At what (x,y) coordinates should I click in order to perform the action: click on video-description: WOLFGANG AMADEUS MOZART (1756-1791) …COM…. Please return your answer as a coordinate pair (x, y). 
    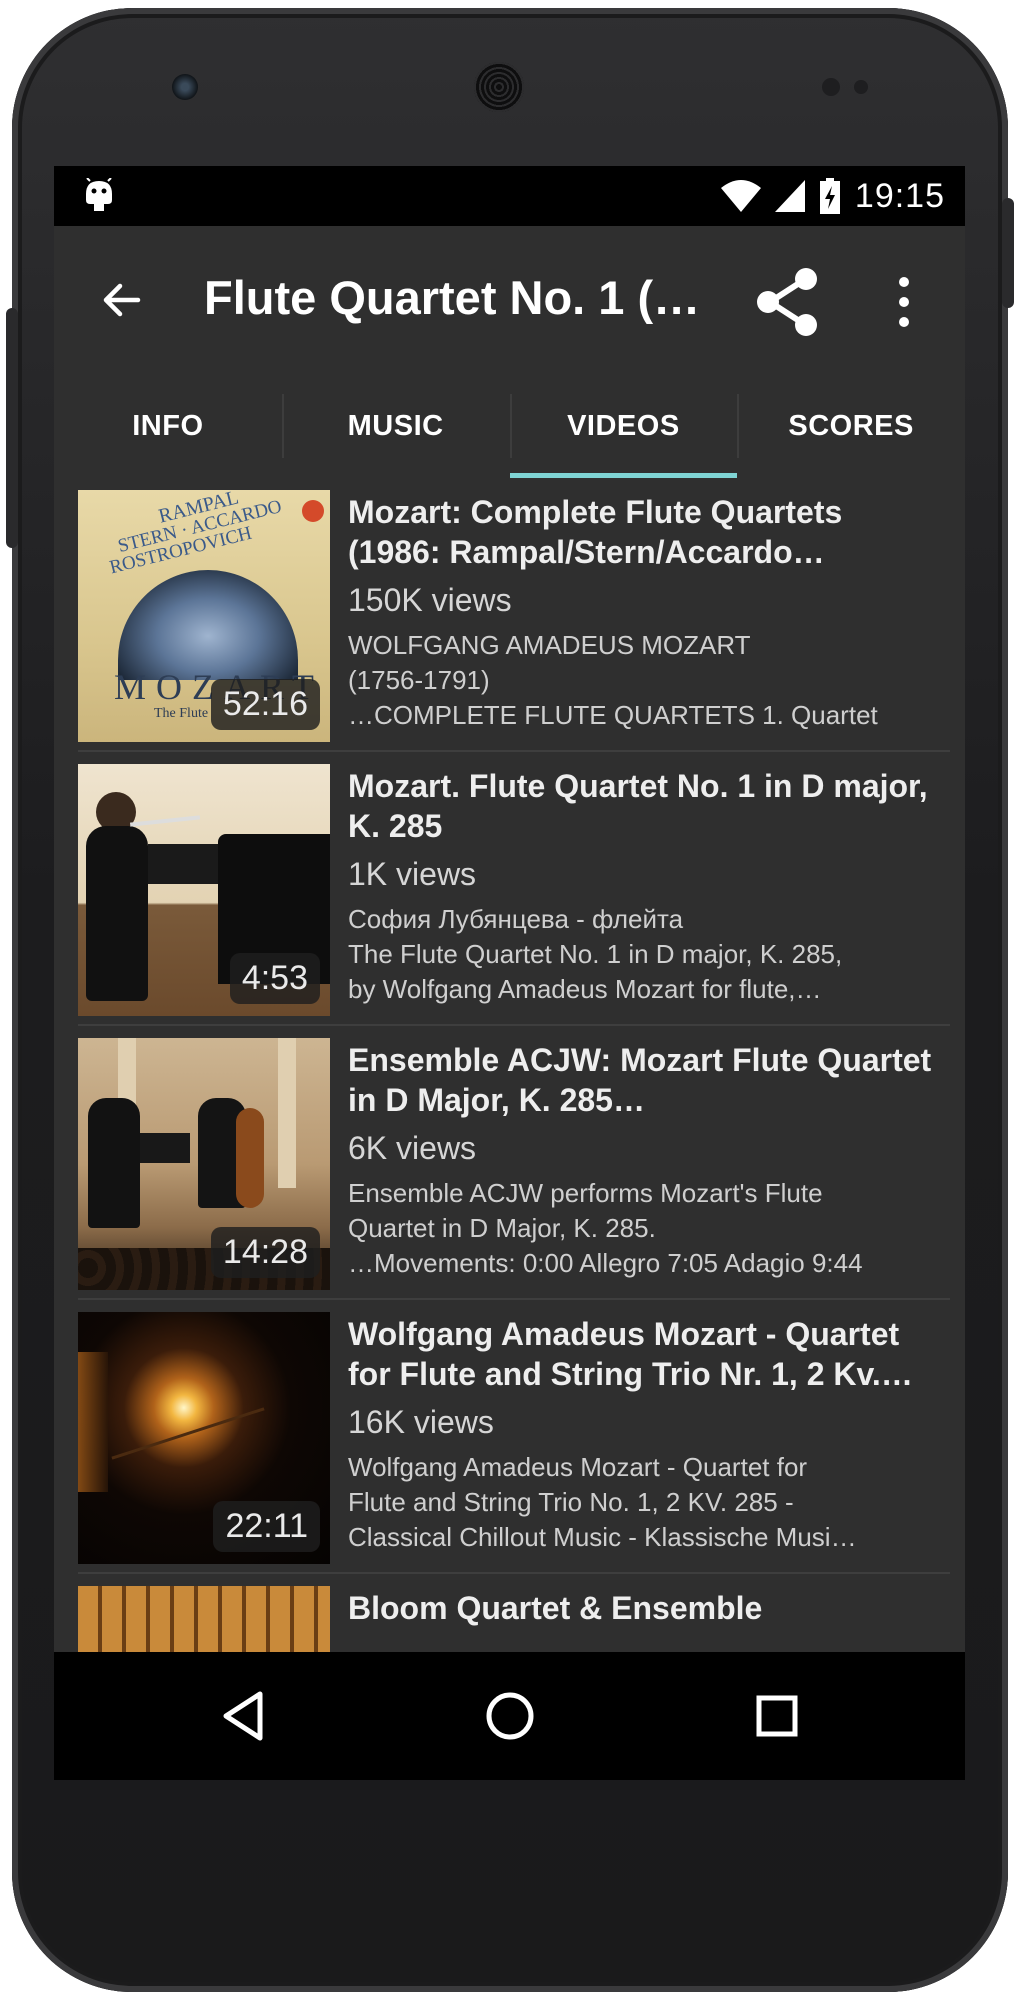
    Looking at the image, I should click on (648, 680).